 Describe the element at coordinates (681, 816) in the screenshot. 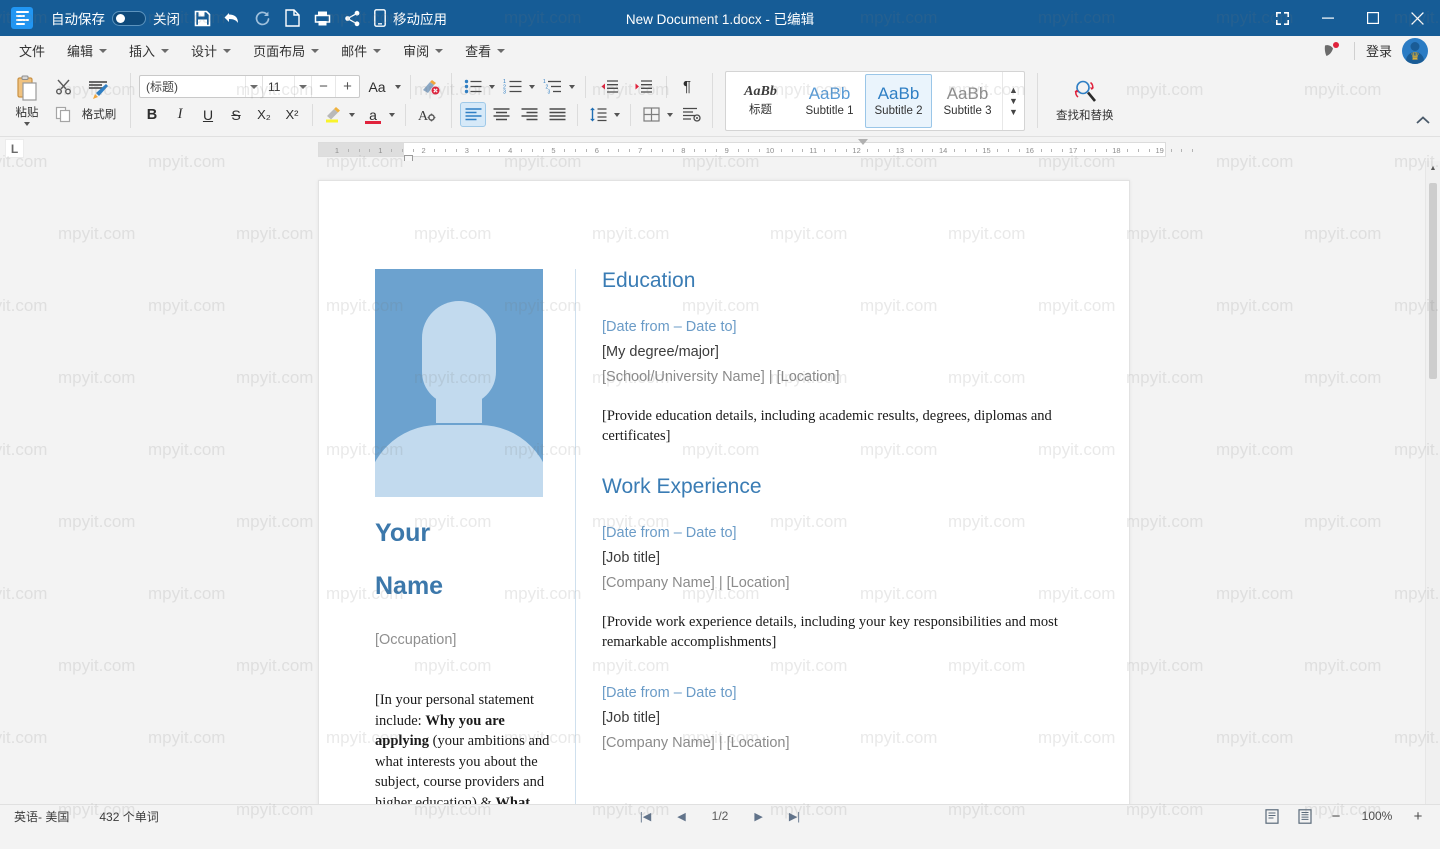

I see `previous-page-button: ◀` at that location.